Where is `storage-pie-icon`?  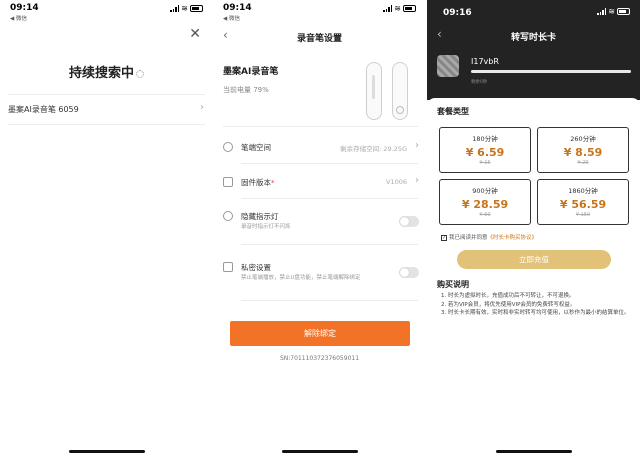
storage-pie-icon is located at coordinates (228, 147).